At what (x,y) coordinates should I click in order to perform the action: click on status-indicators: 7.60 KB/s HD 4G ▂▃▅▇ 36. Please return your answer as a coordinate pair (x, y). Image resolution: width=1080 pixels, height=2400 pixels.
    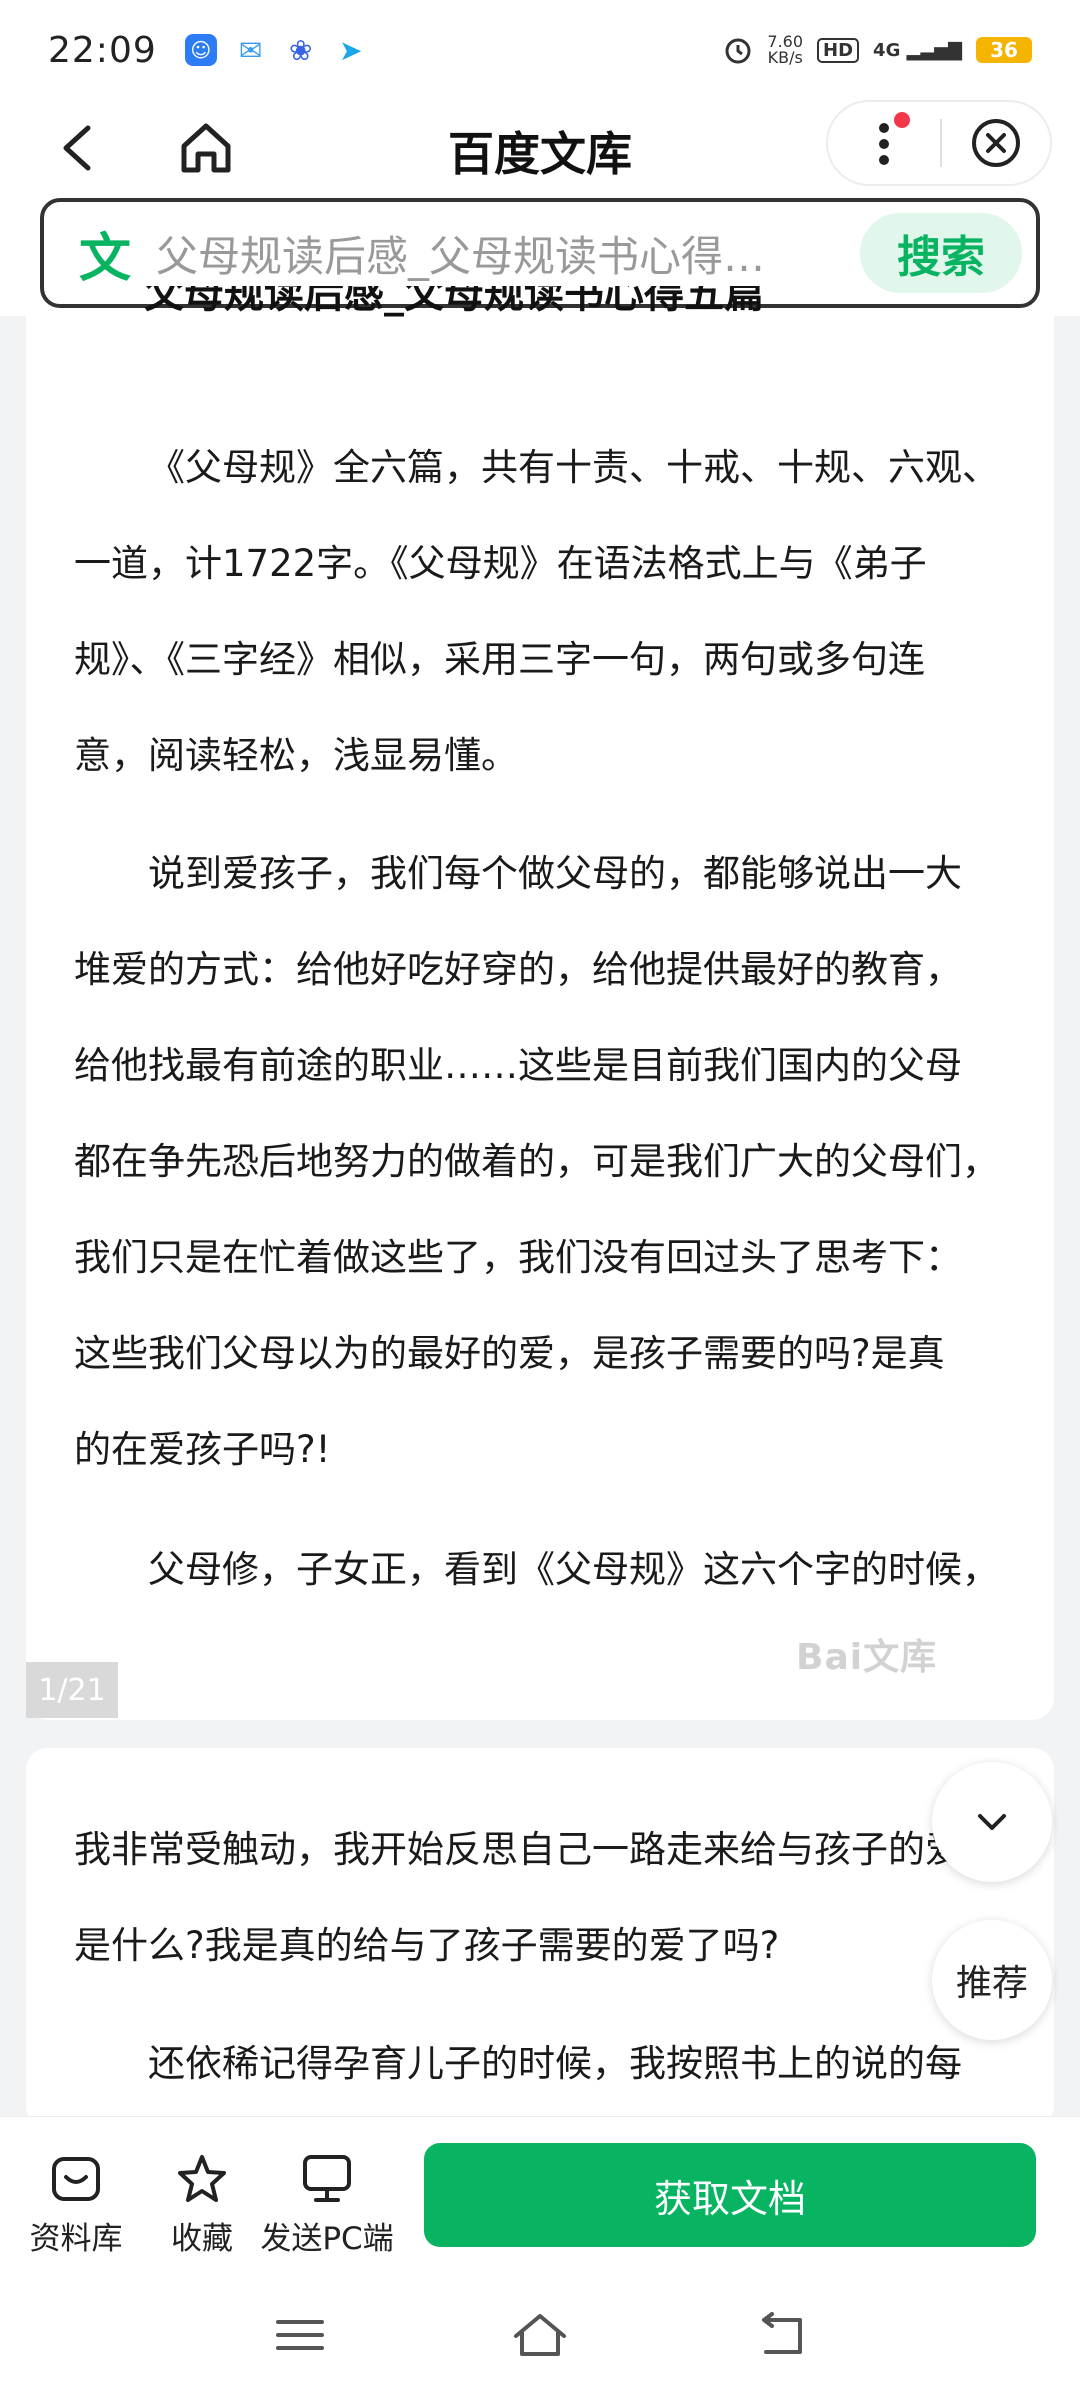
    Looking at the image, I should click on (877, 50).